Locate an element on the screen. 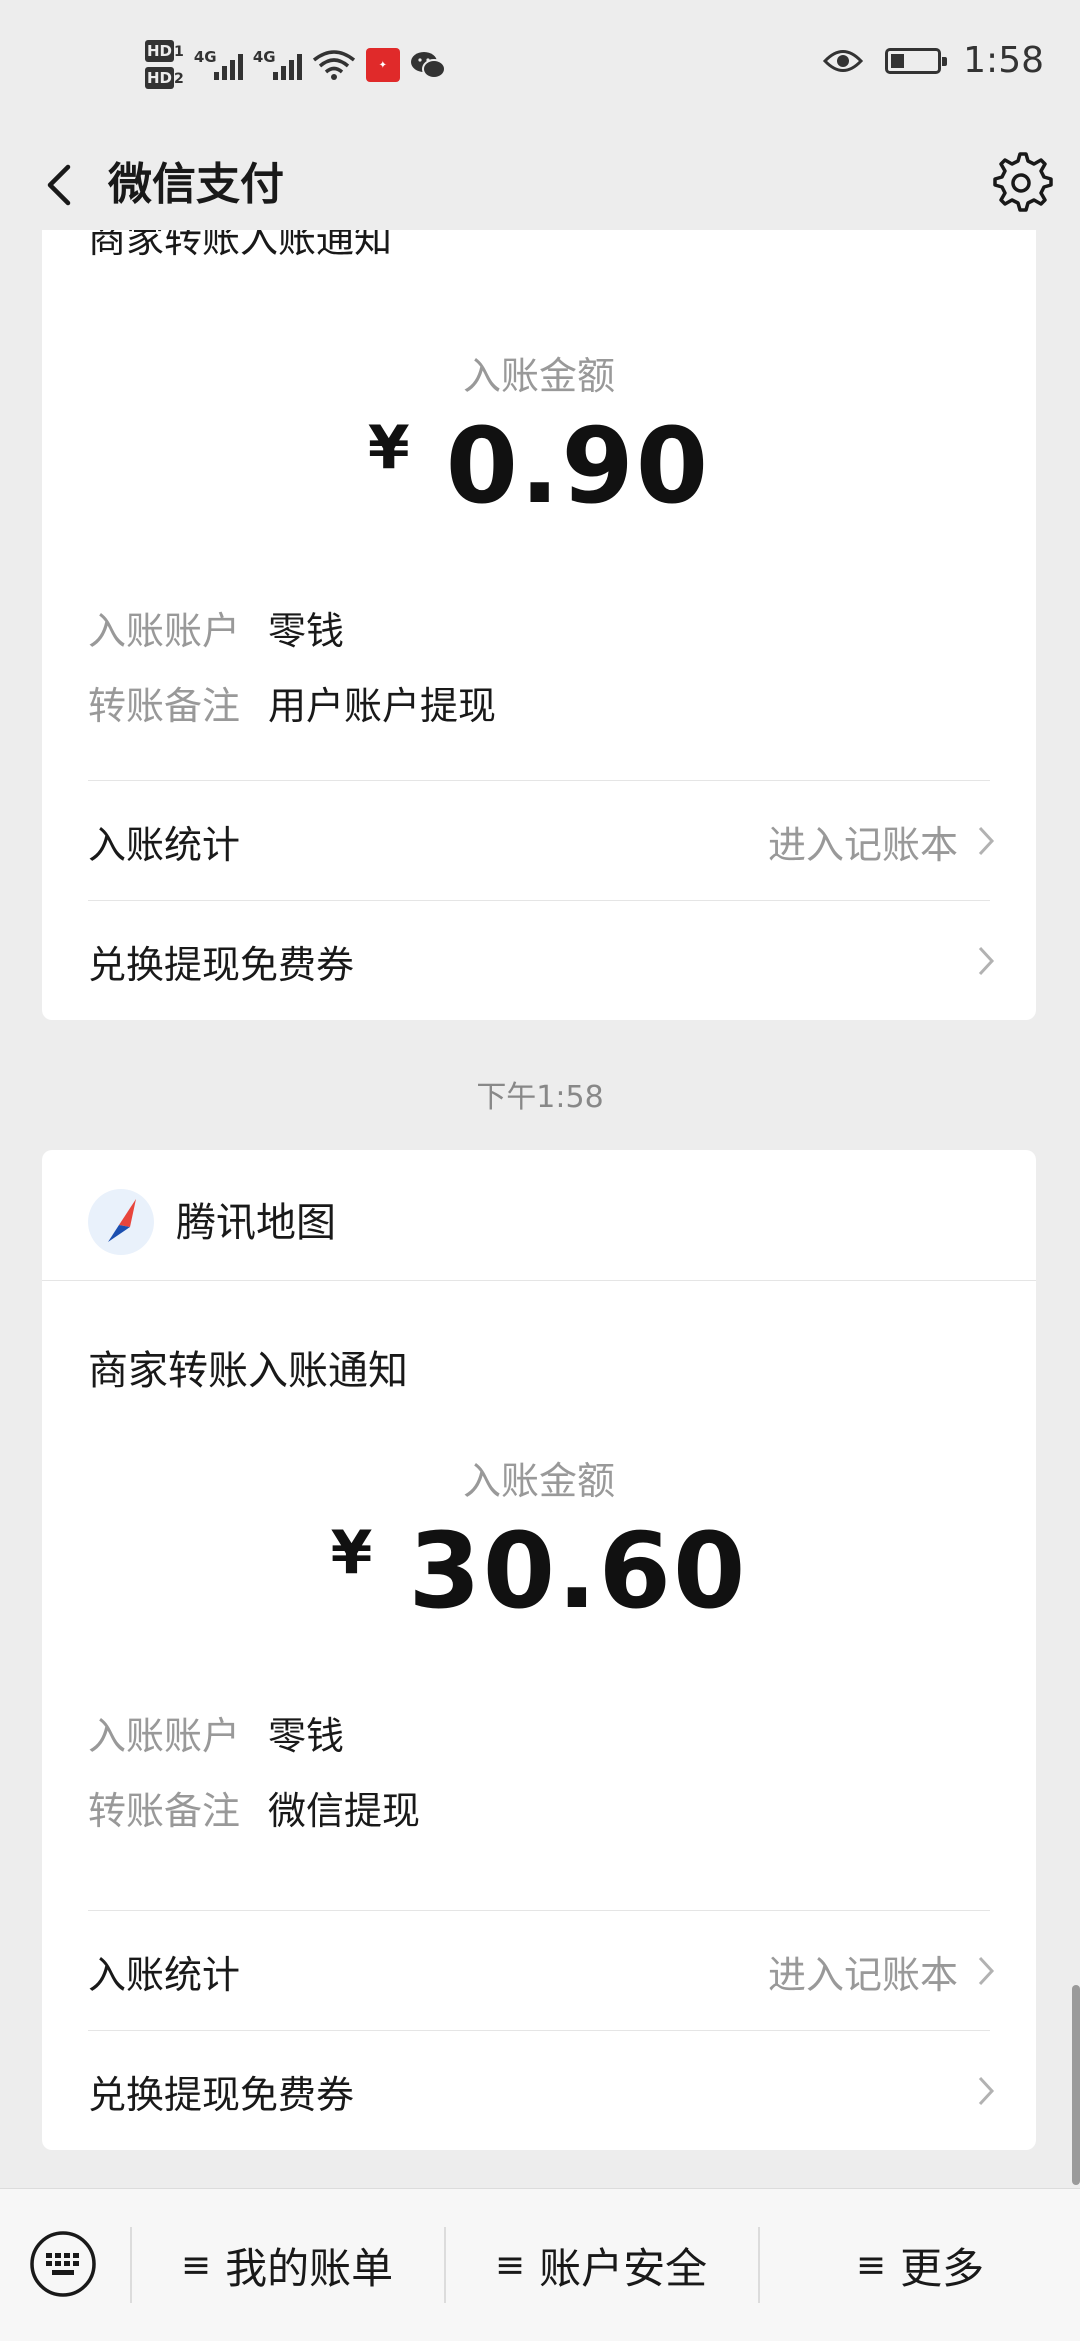 Image resolution: width=1080 pixels, height=2341 pixels. page-title: 微信支付 is located at coordinates (196, 184).